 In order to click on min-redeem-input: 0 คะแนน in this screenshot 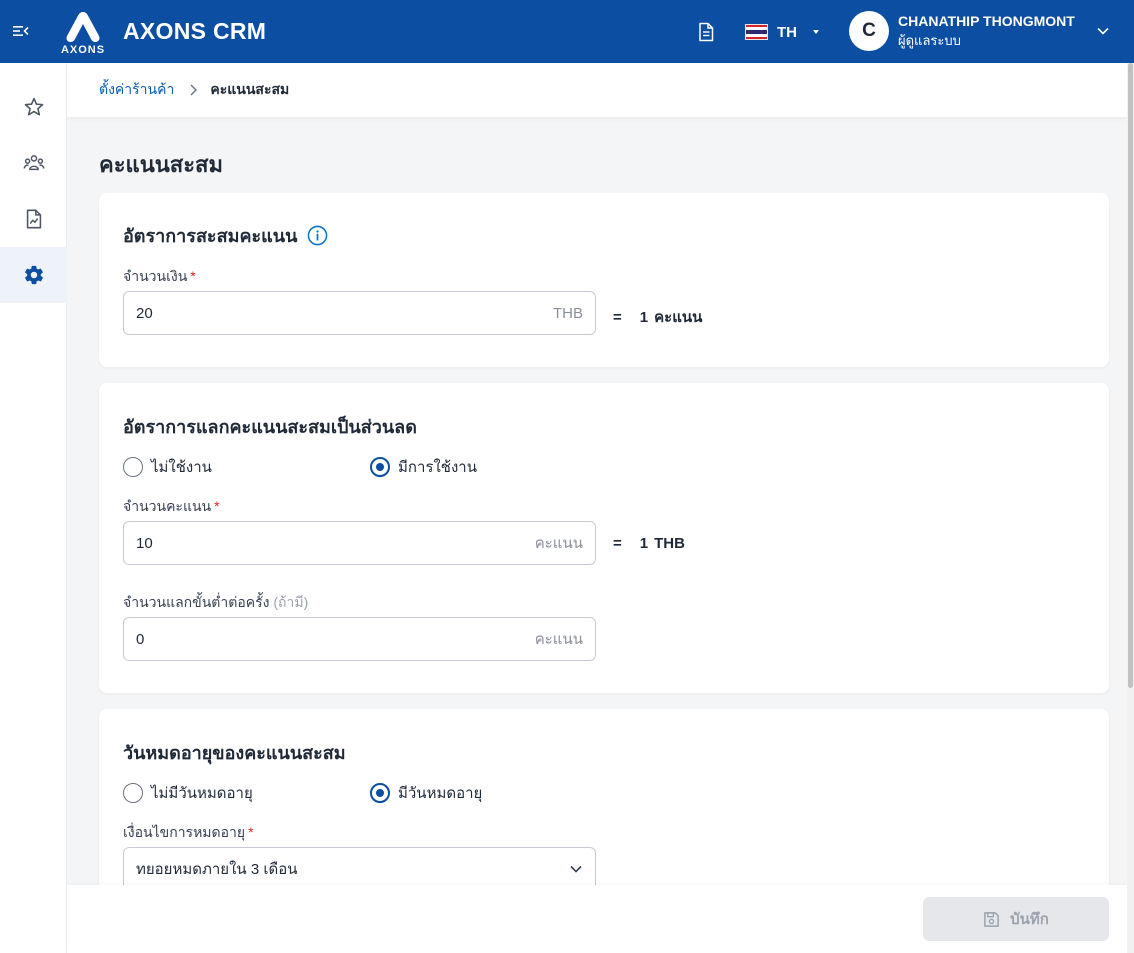, I will do `click(359, 639)`.